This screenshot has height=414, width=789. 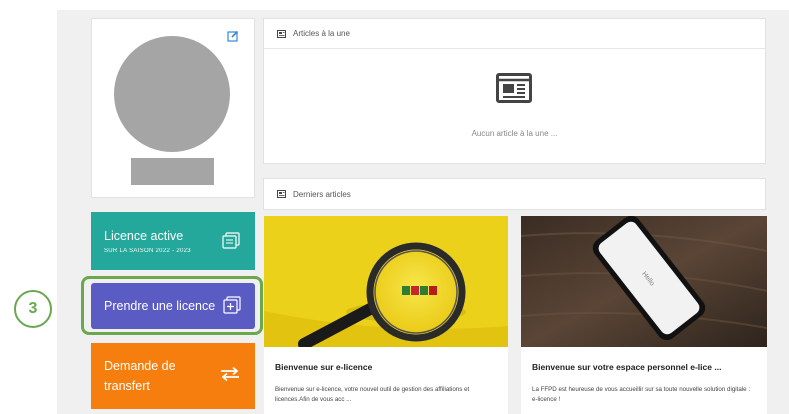 I want to click on latest-articles-panel: Derniers articles, so click(x=514, y=194).